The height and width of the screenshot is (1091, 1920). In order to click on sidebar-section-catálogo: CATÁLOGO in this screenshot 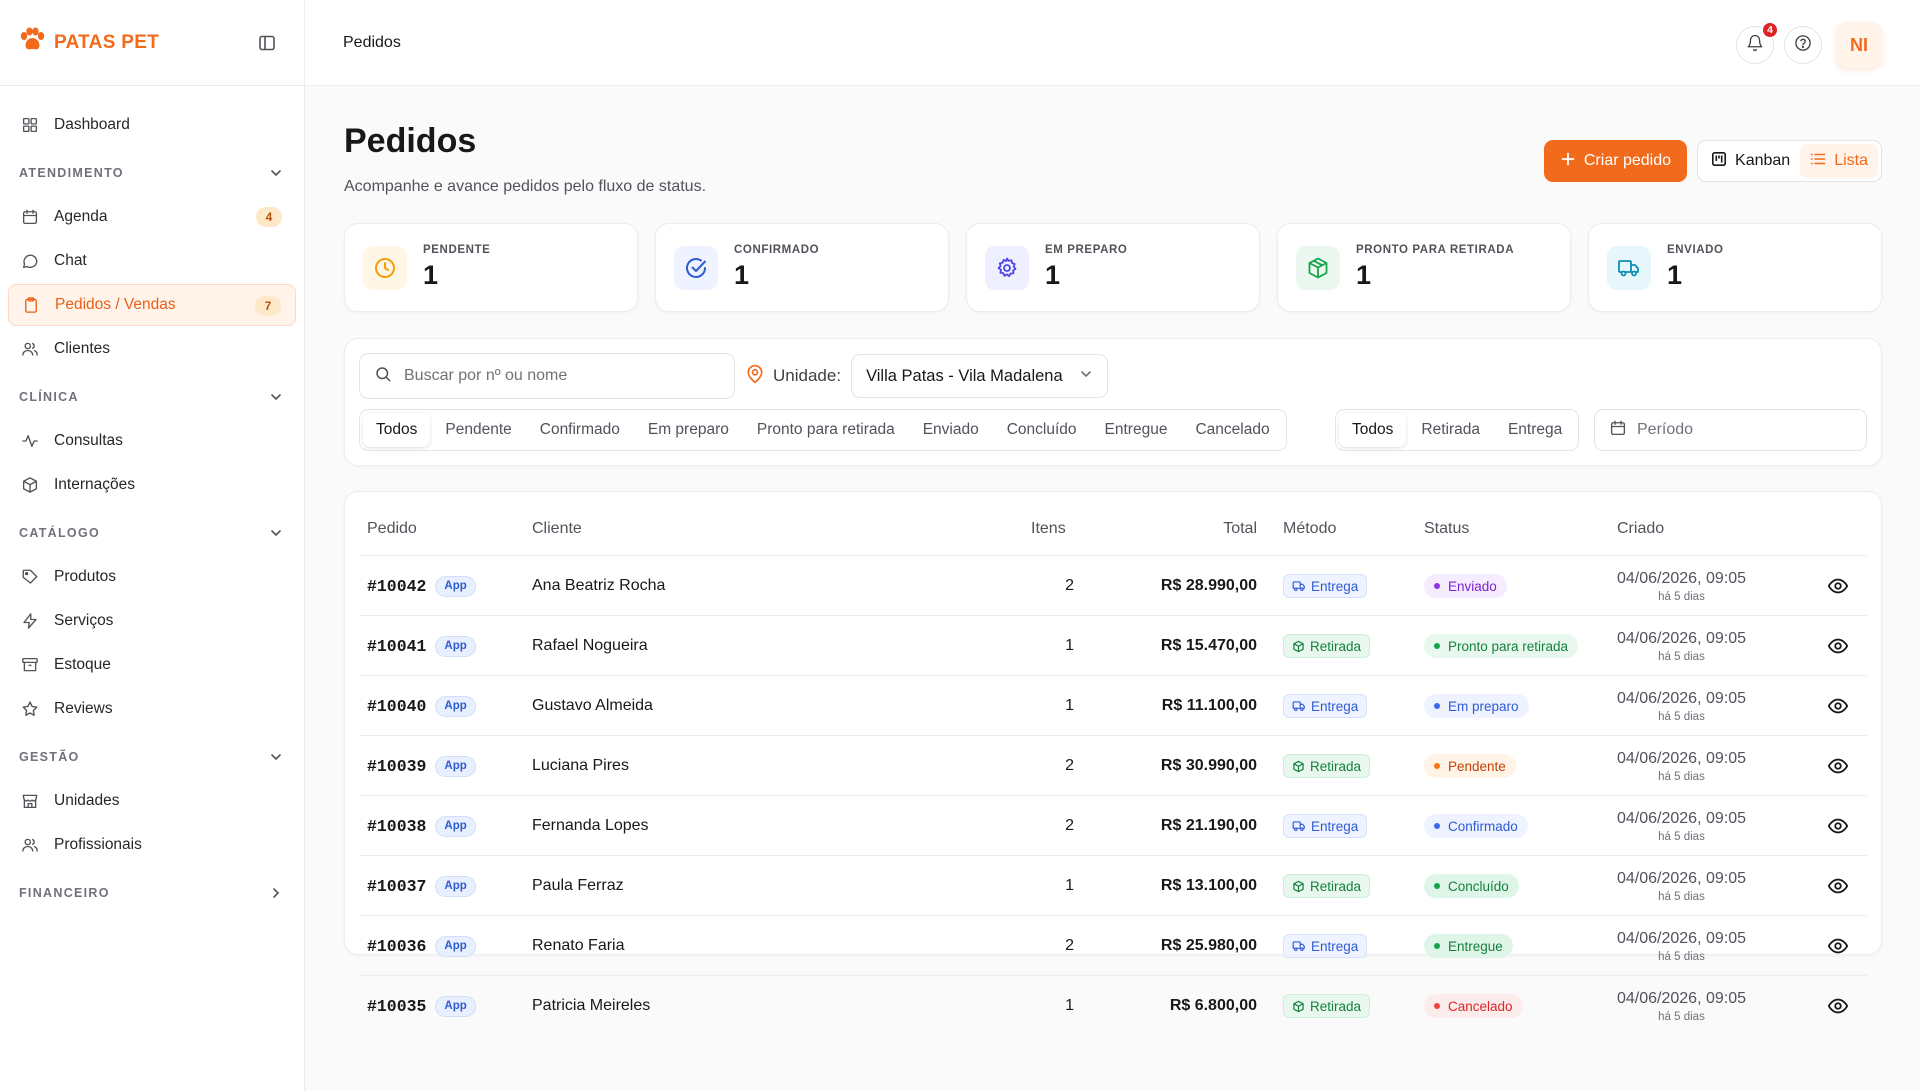, I will do `click(152, 533)`.